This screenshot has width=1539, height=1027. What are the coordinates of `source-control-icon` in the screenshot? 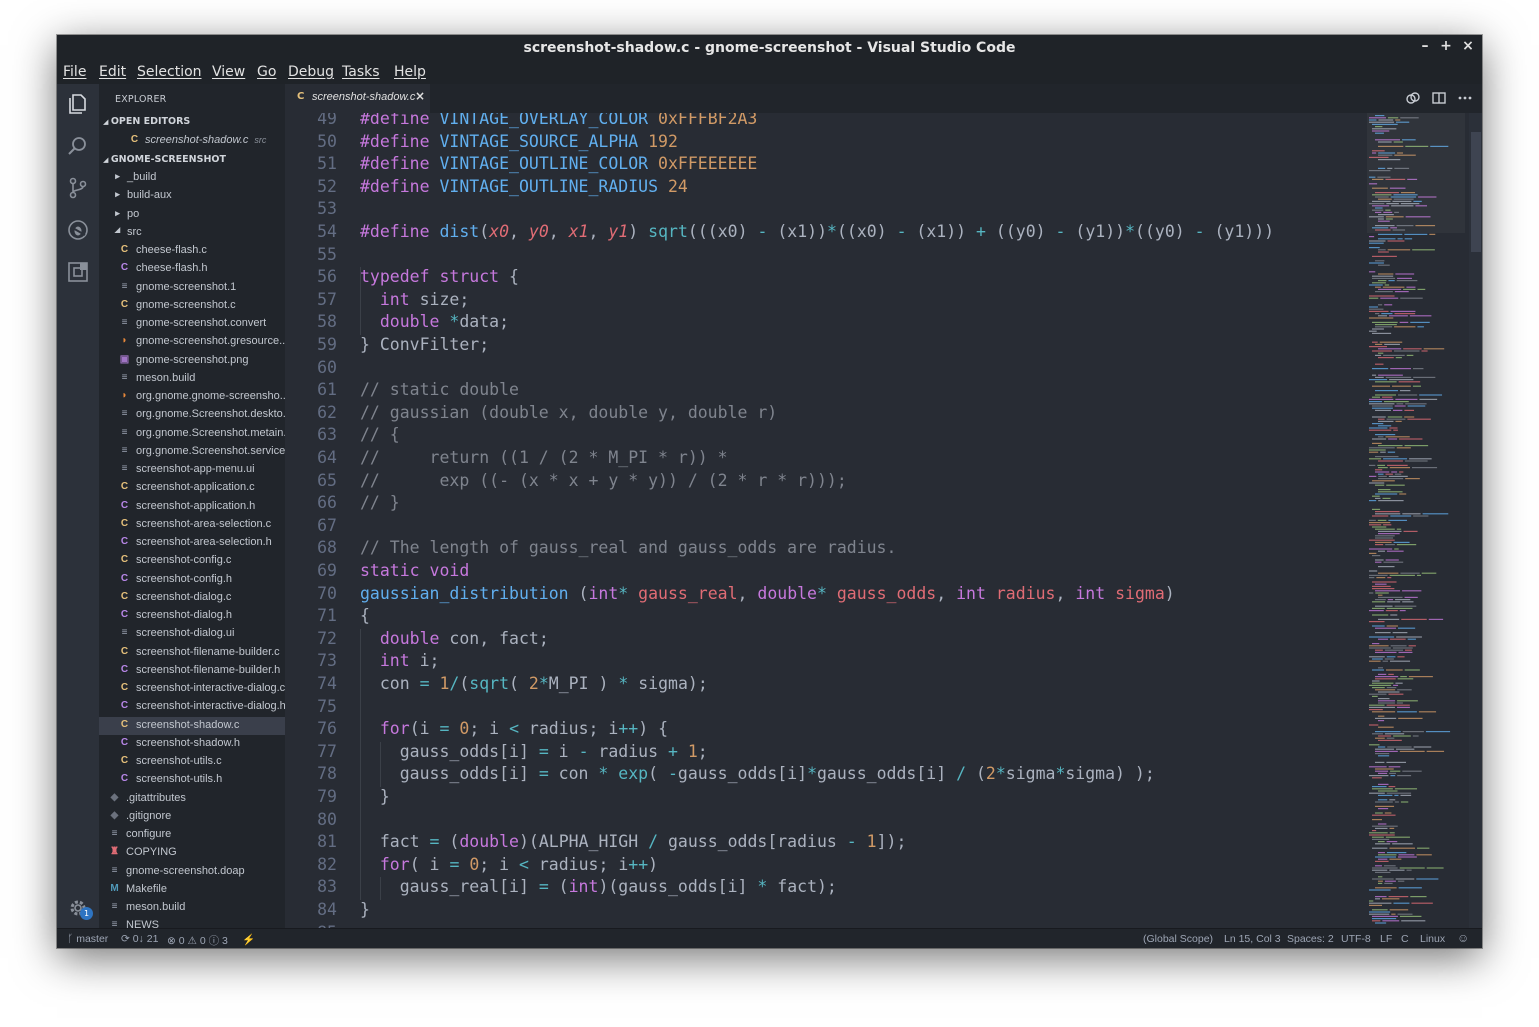 It's located at (78, 188).